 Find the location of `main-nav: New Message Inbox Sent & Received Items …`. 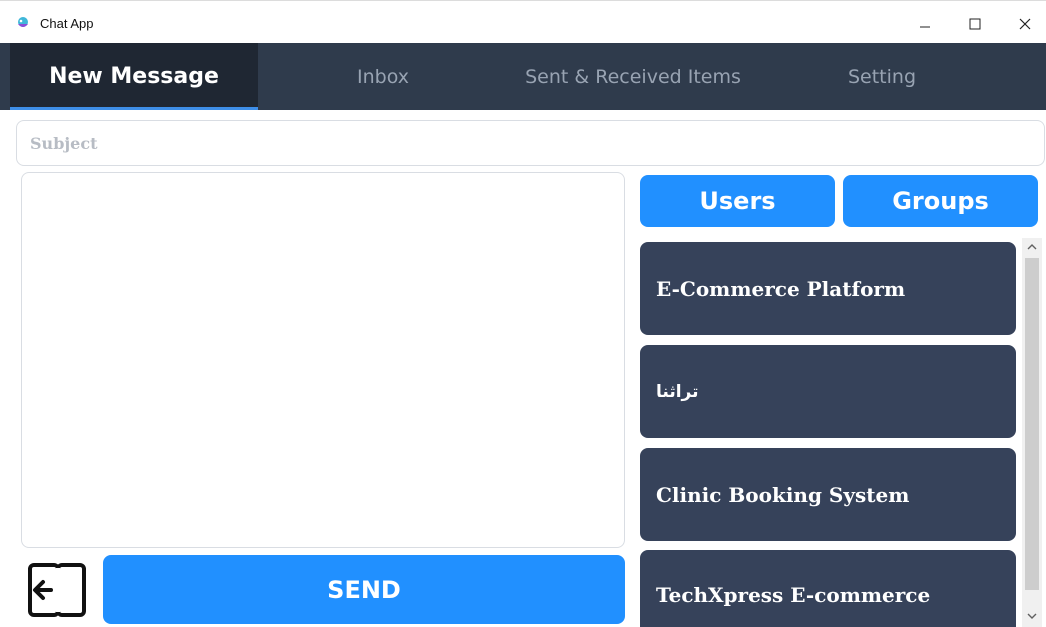

main-nav: New Message Inbox Sent & Received Items … is located at coordinates (523, 76).